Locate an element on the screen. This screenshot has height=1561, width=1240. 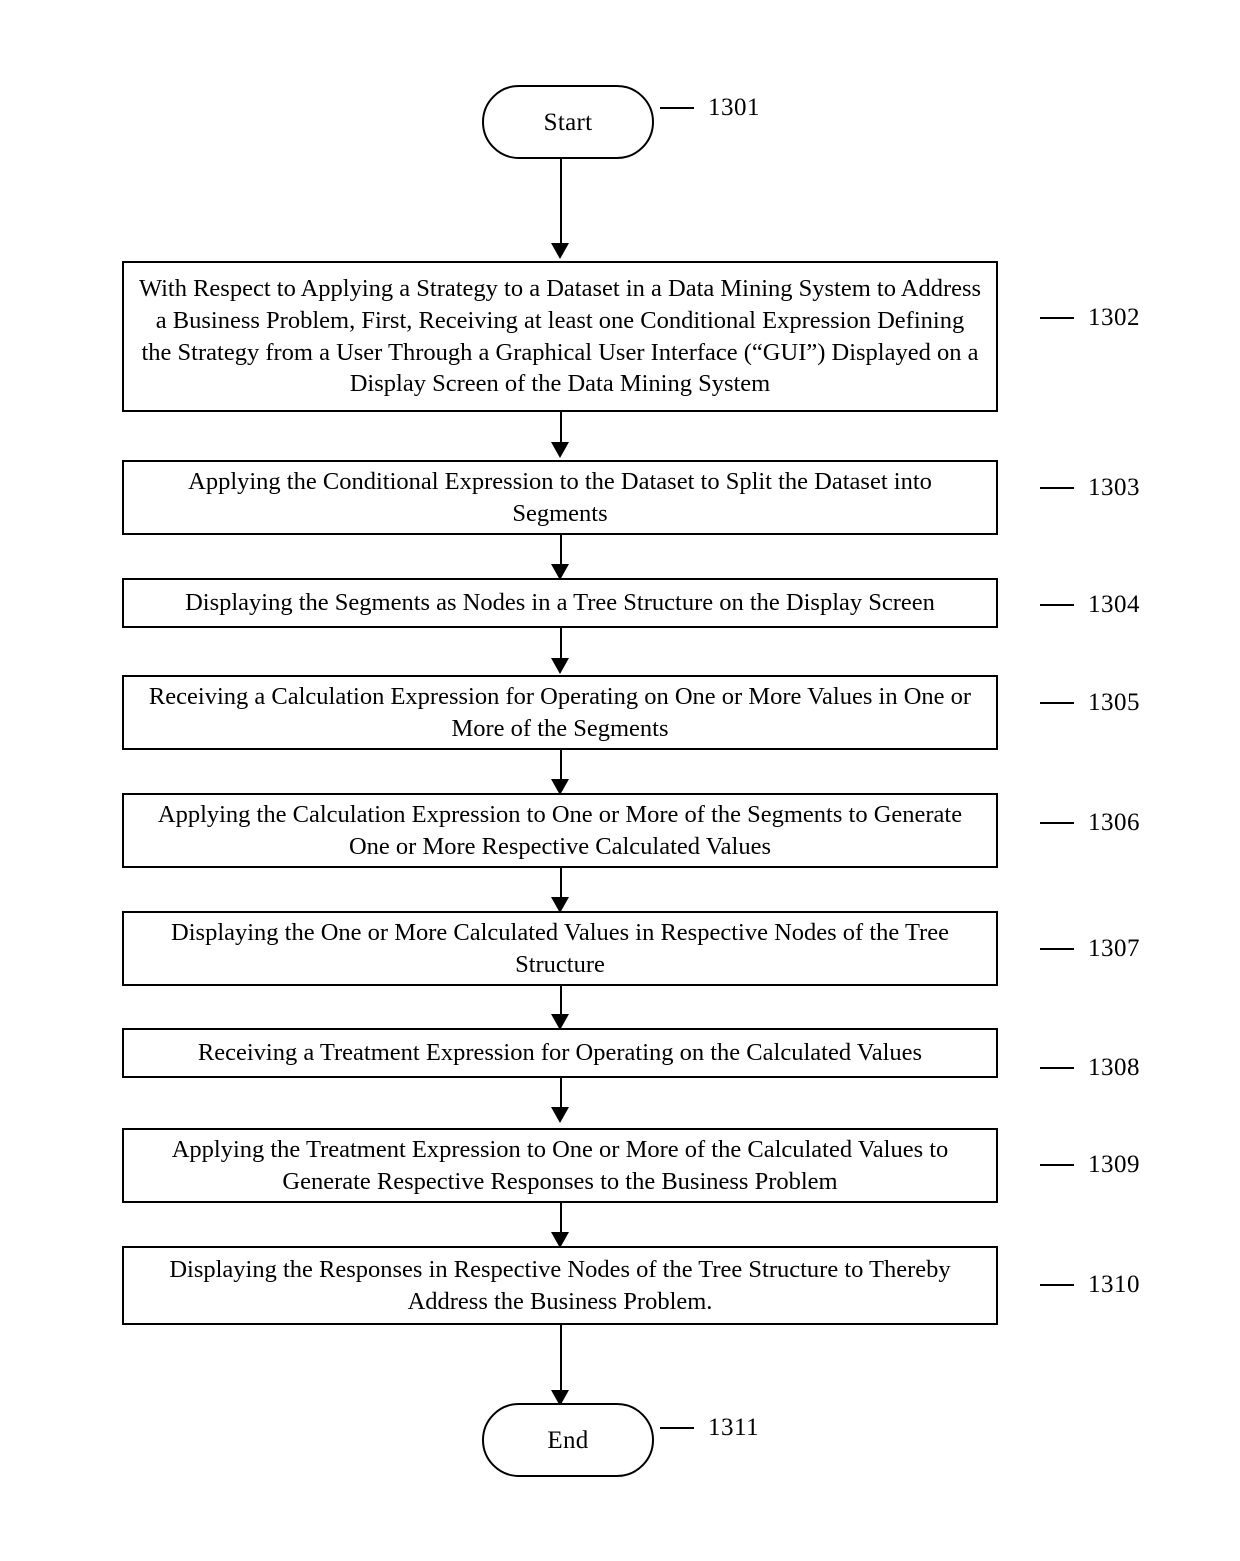
reference-number-1302: 1302 is located at coordinates (1114, 317).